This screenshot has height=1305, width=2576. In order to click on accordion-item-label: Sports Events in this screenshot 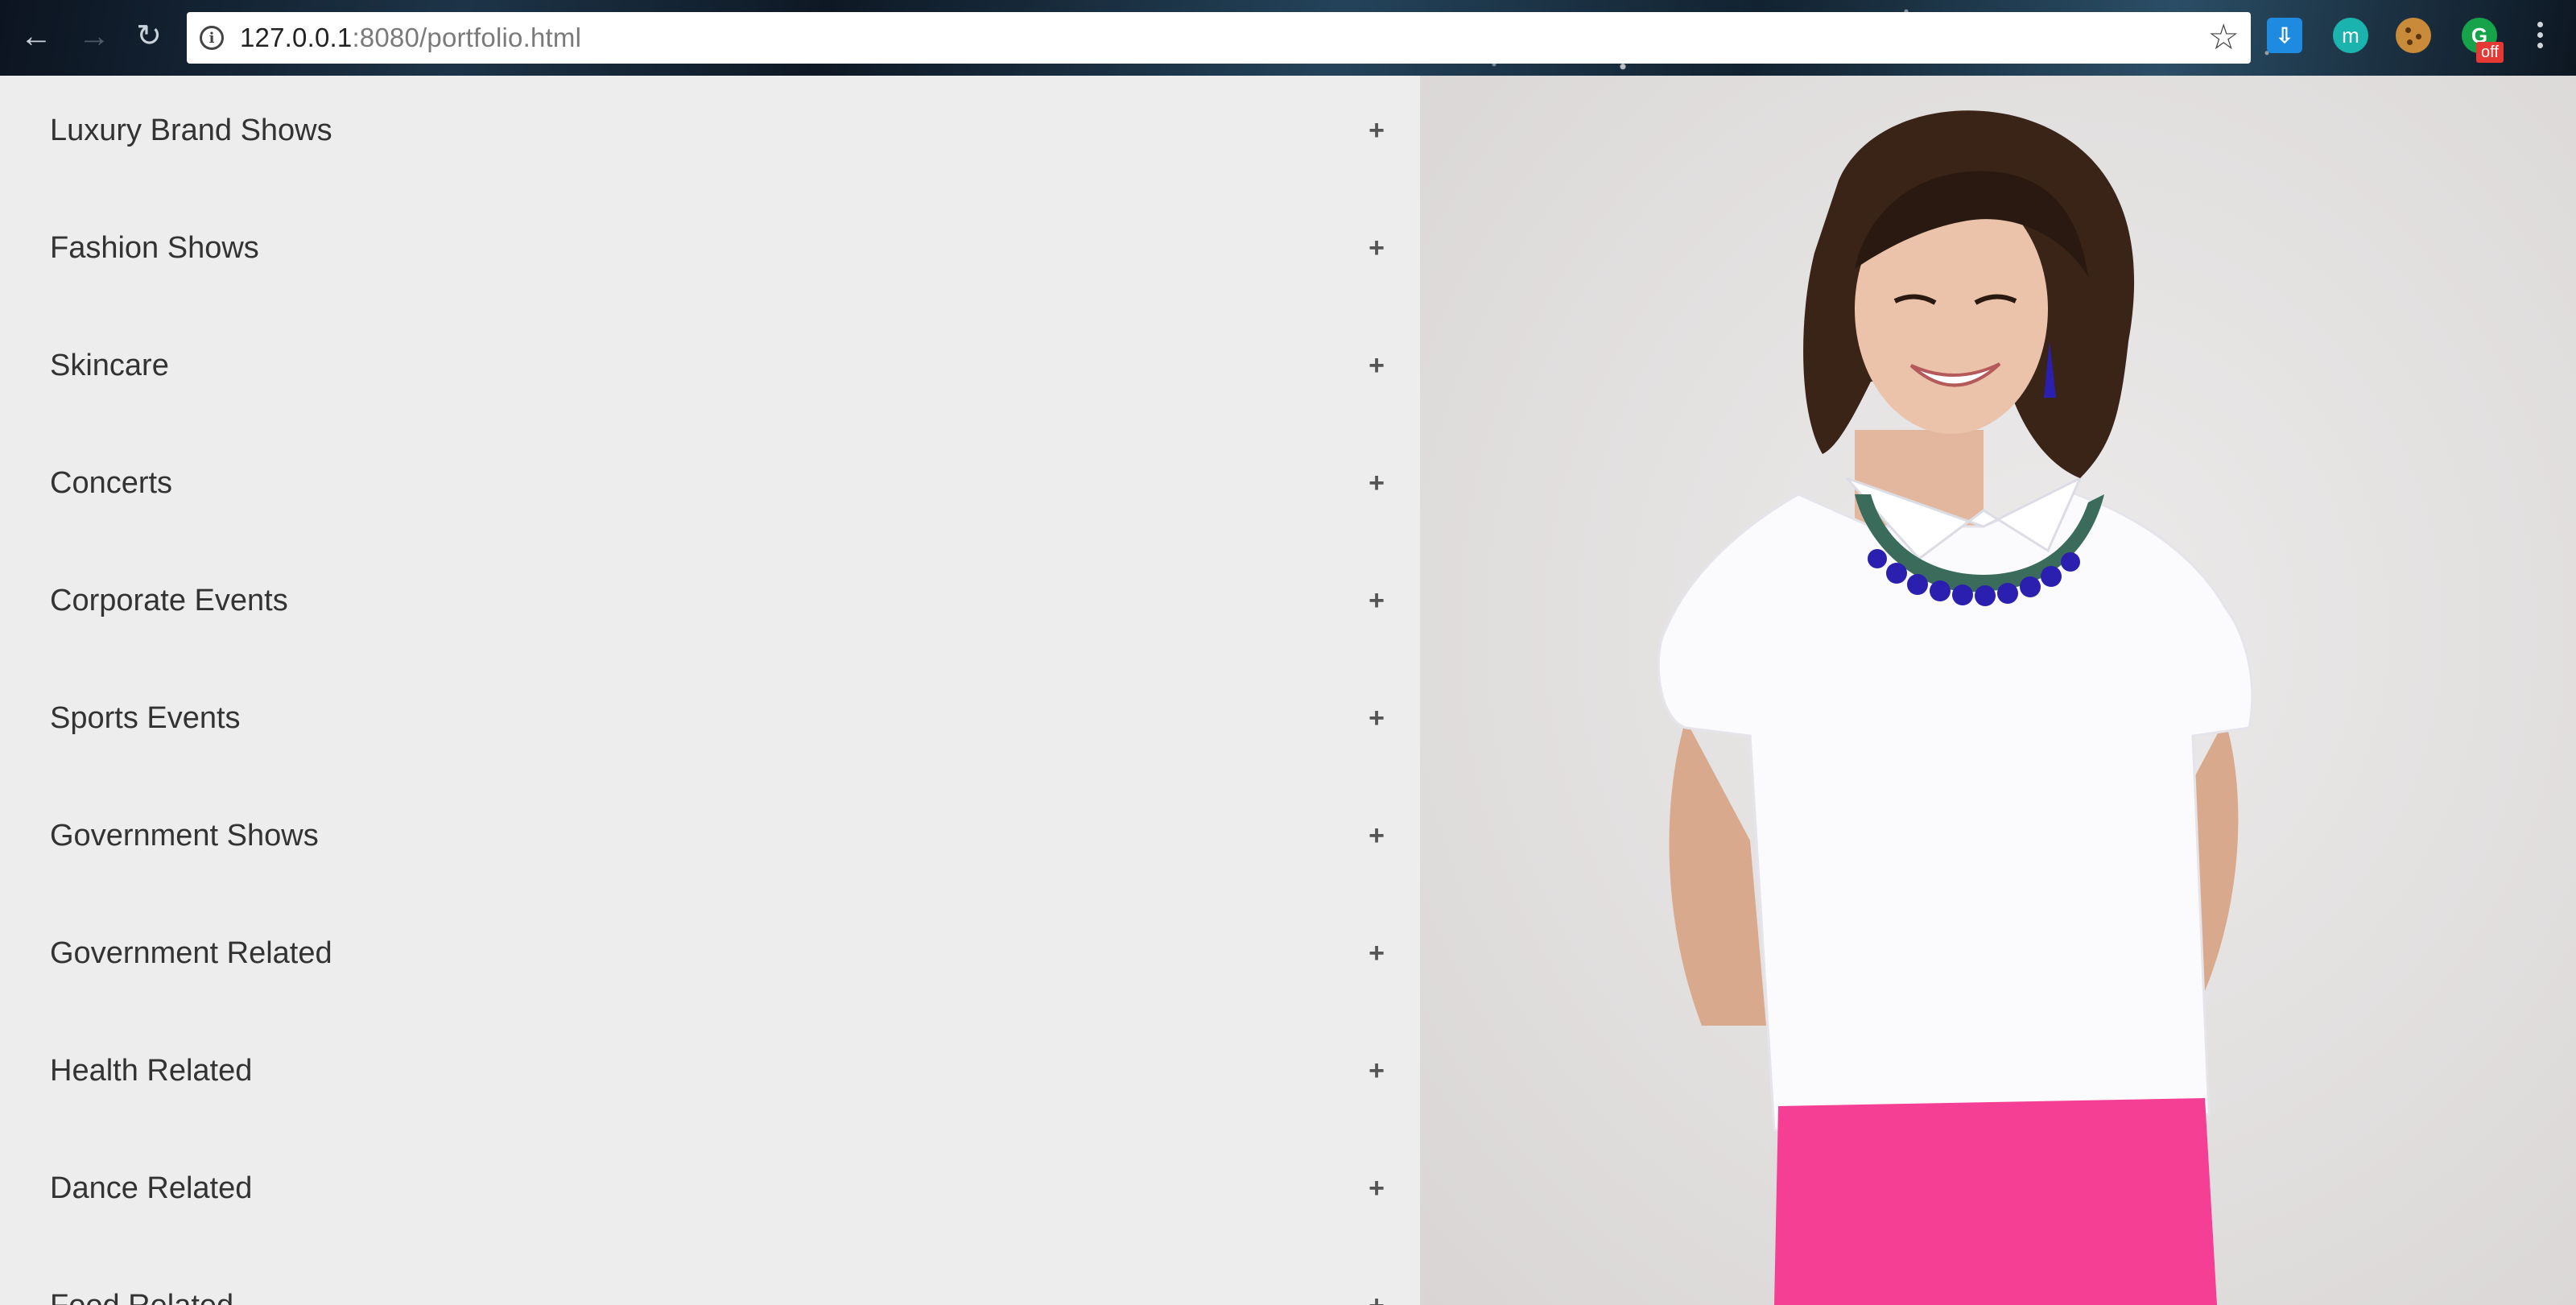, I will do `click(145, 717)`.